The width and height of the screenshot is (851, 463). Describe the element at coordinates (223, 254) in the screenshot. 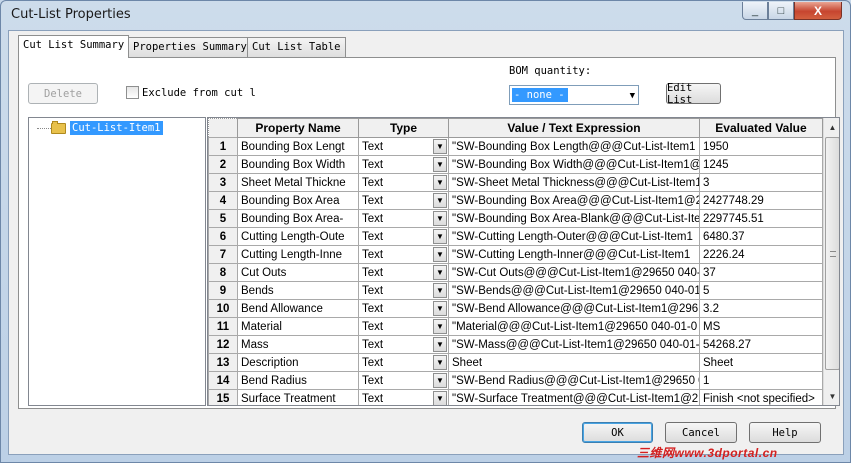

I see `row-number: 7` at that location.